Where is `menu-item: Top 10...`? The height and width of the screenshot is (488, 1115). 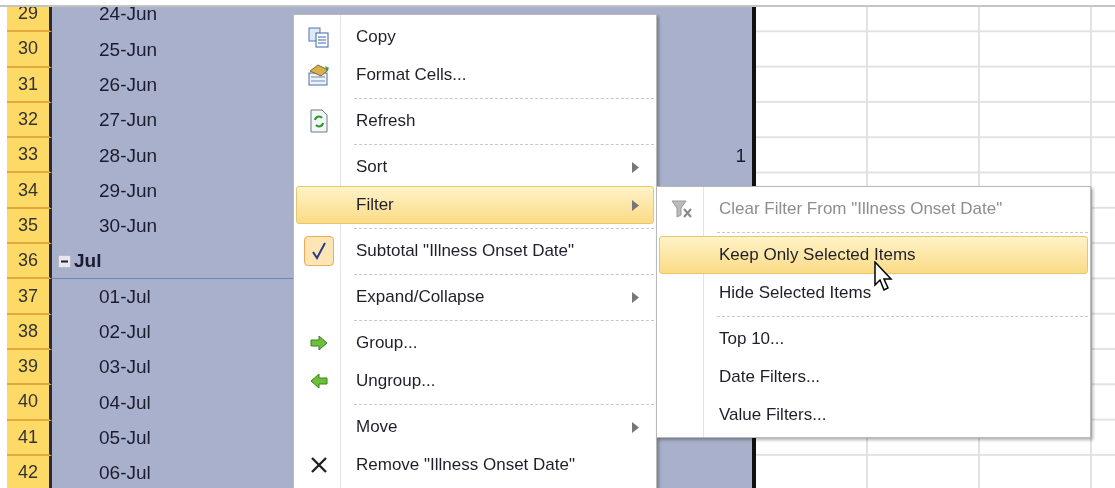 menu-item: Top 10... is located at coordinates (873, 339).